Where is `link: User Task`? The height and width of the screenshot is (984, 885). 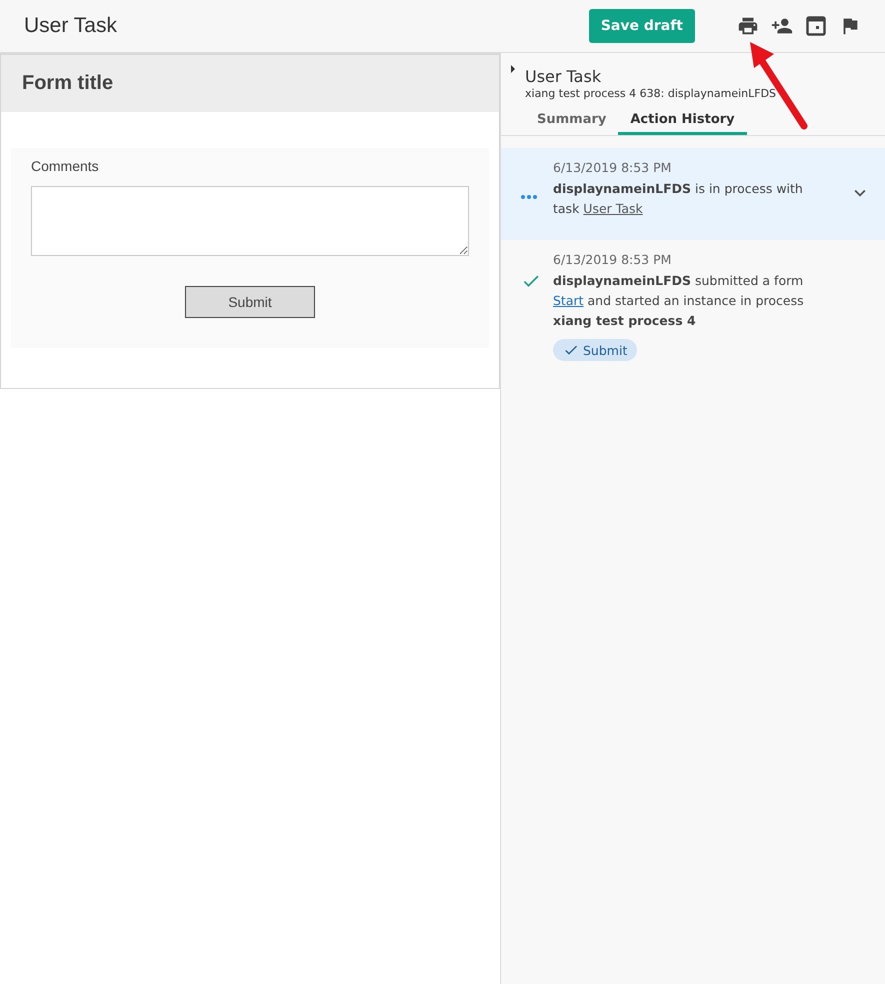 link: User Task is located at coordinates (613, 208).